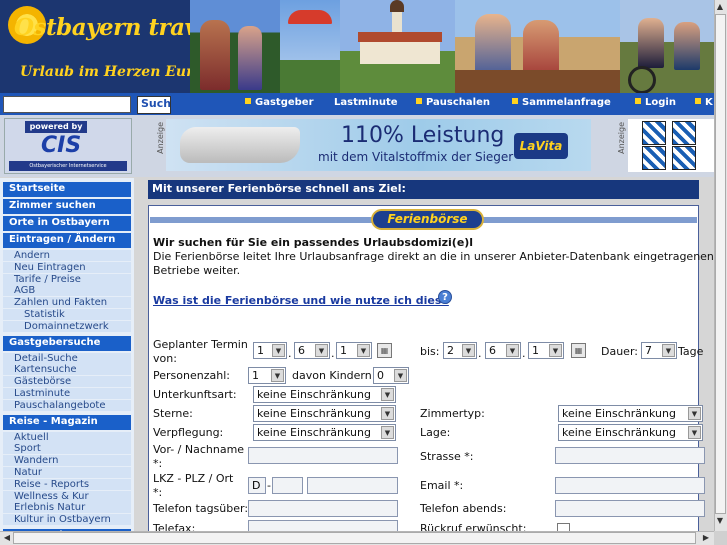  Describe the element at coordinates (67, 370) in the screenshot. I see `sidebar-item-kartensuche: Kartensuche` at that location.